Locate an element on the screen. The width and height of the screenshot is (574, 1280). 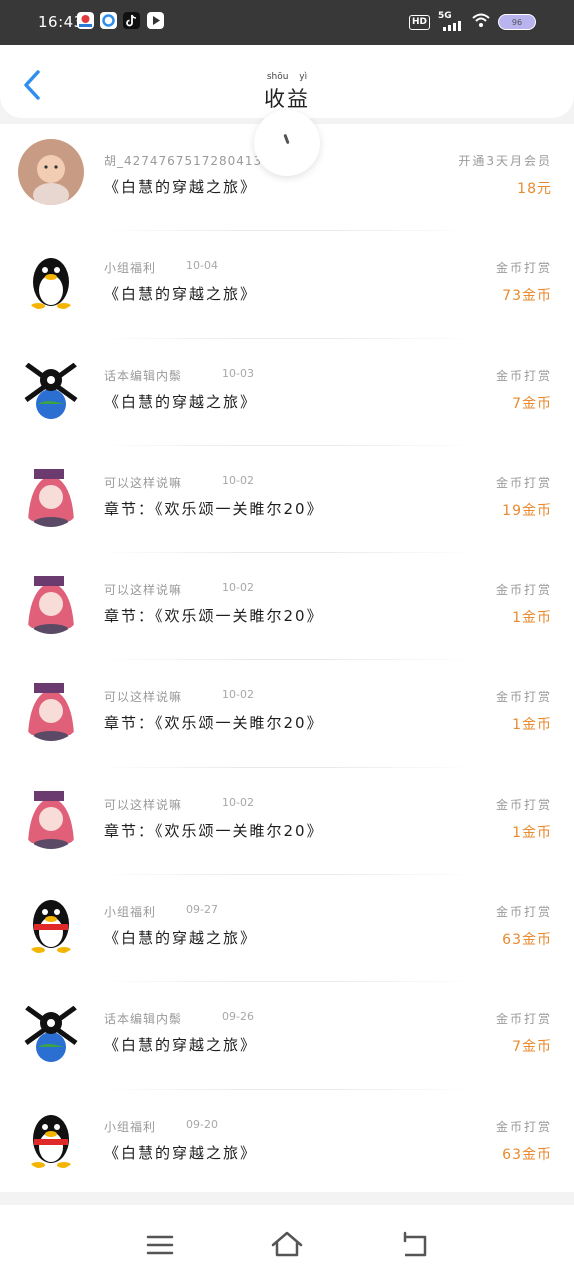
header: shōu yì 收益 is located at coordinates (287, 81).